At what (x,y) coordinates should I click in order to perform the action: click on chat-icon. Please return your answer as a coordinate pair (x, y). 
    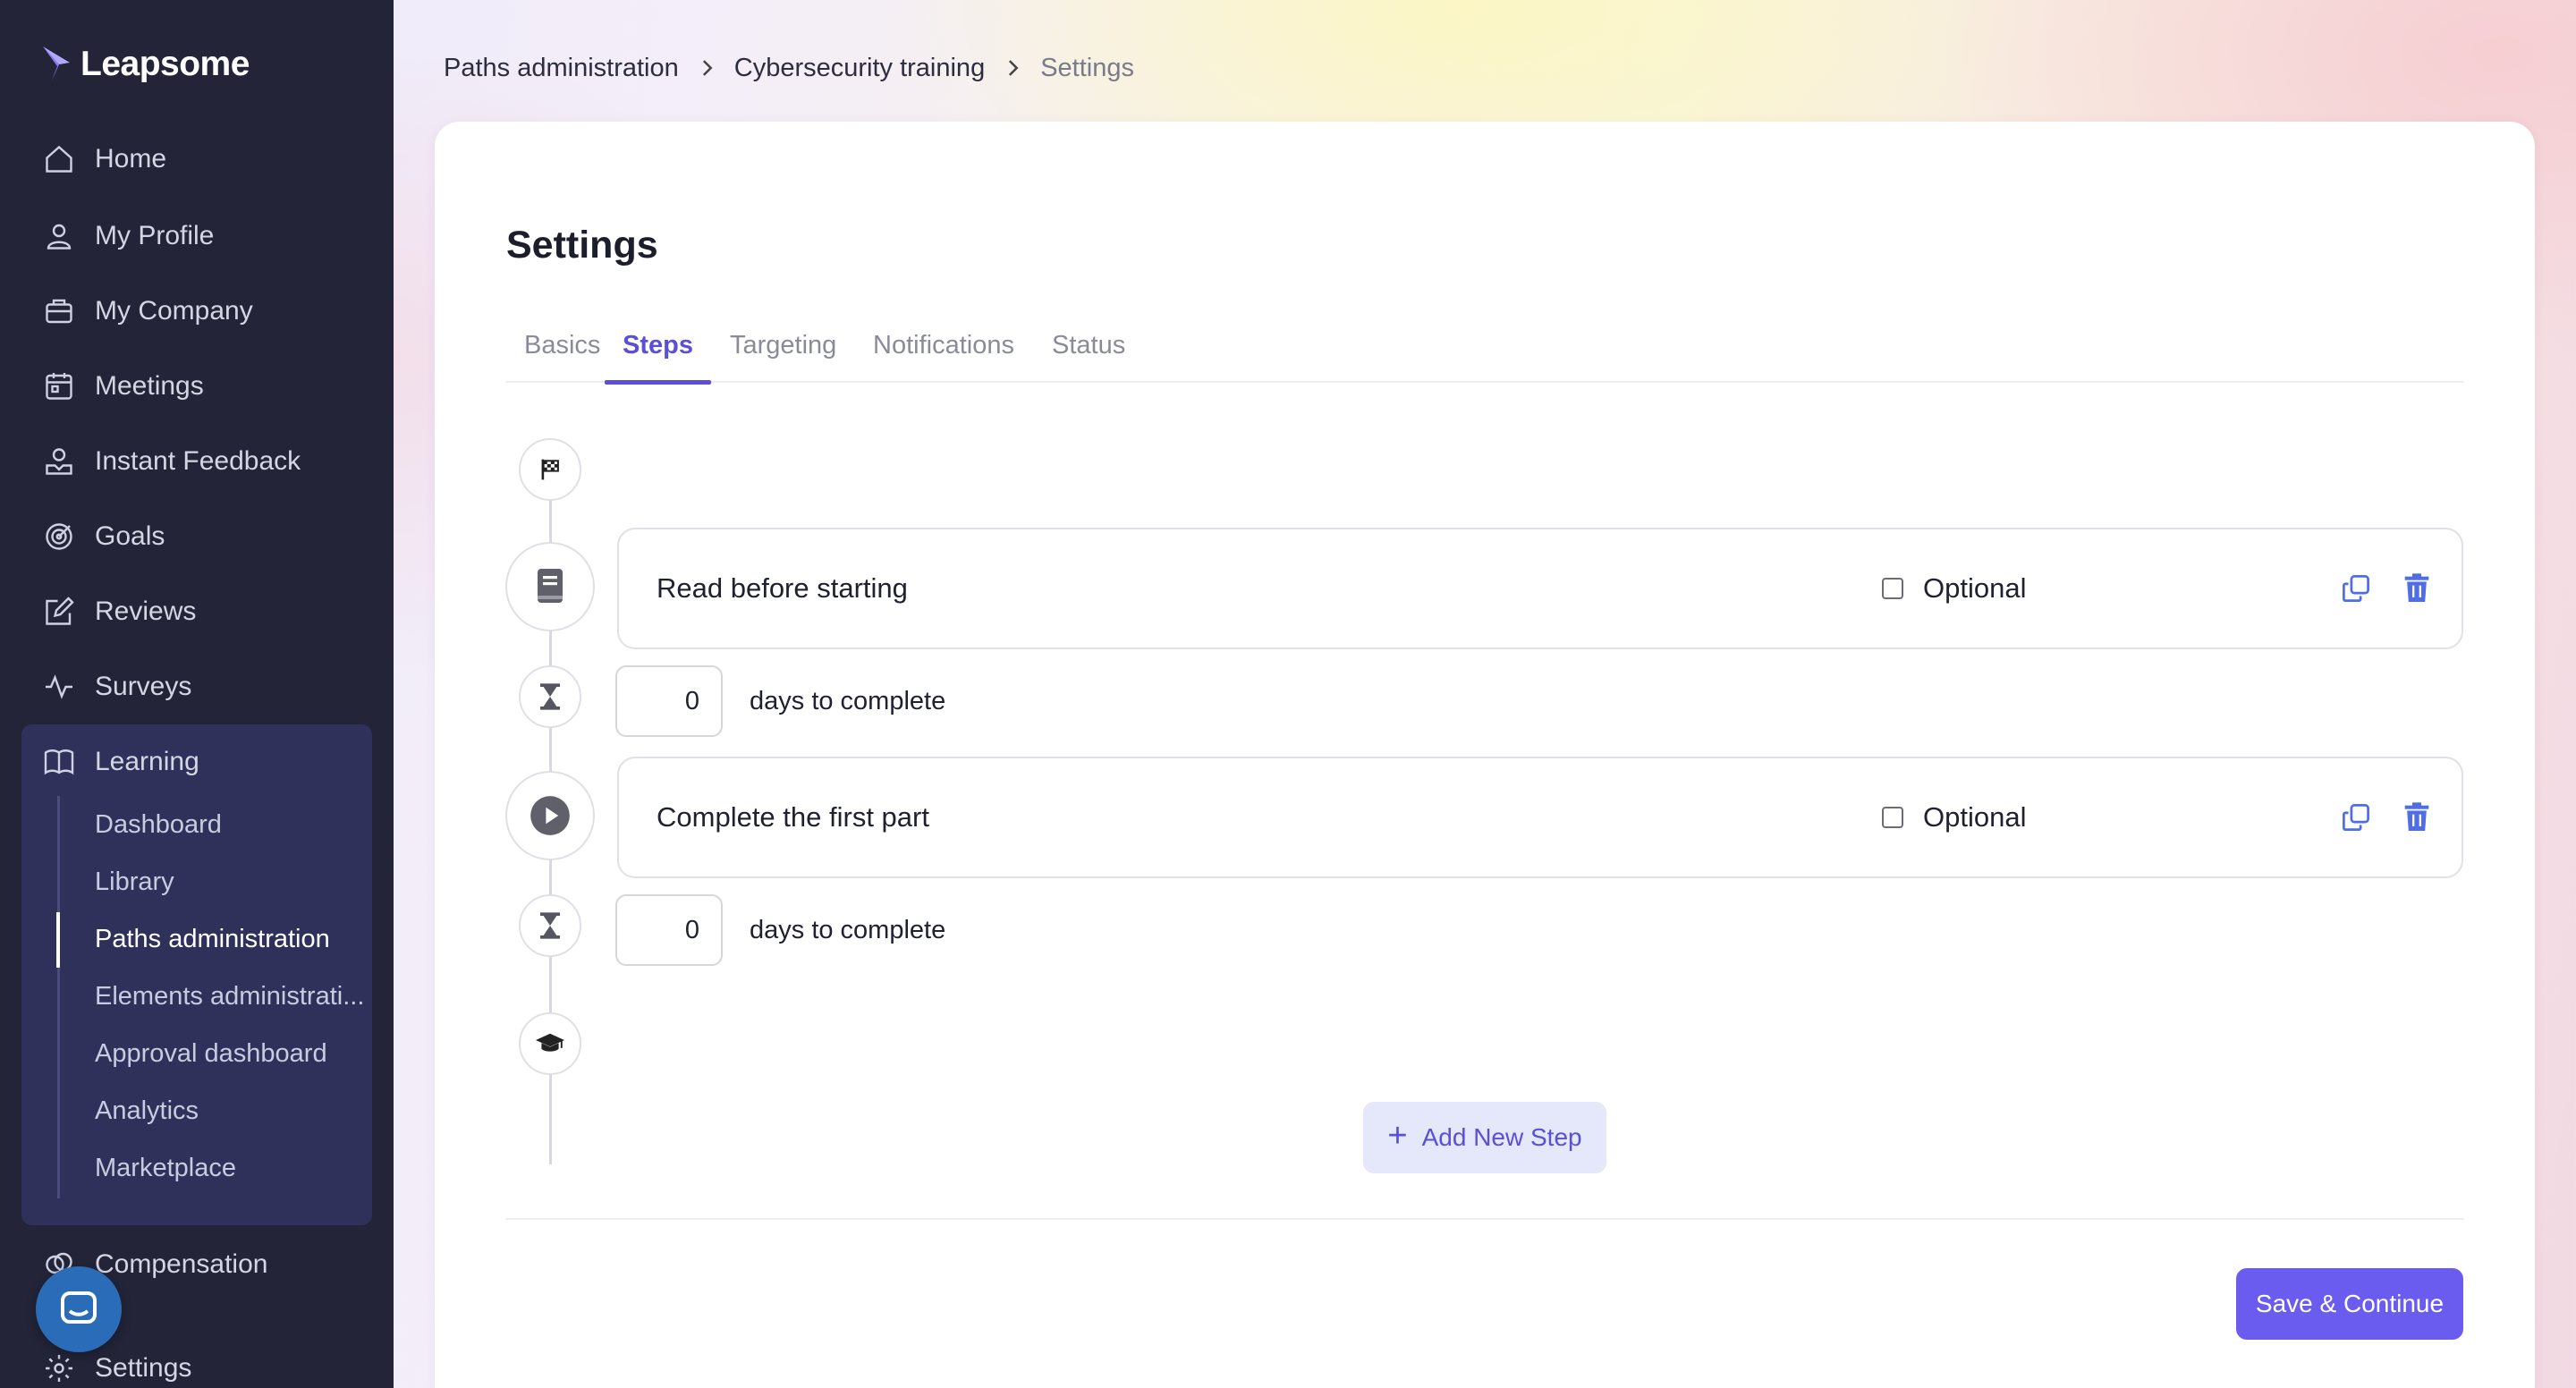
    Looking at the image, I should click on (79, 1307).